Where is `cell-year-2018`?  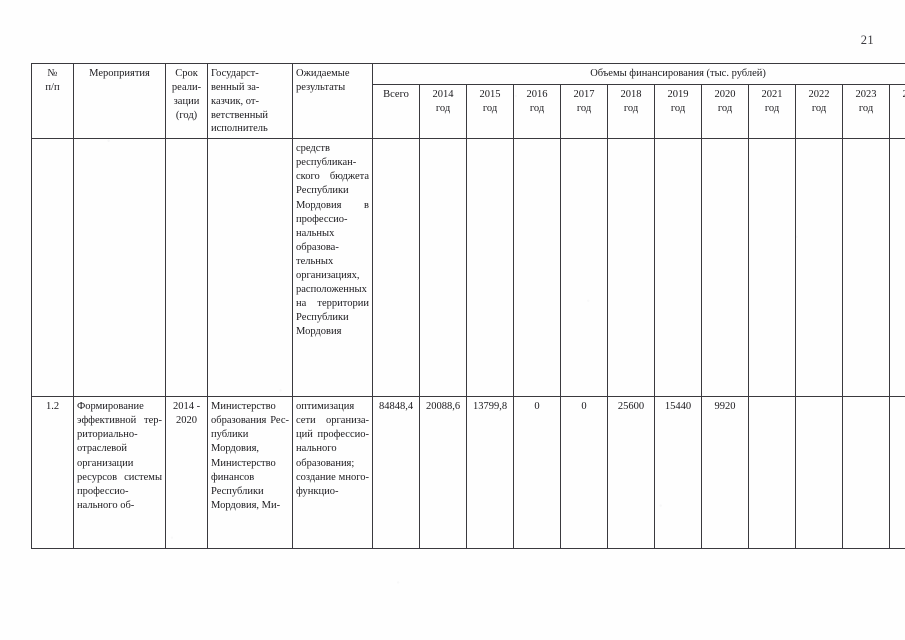
cell-year-2018 is located at coordinates (631, 268).